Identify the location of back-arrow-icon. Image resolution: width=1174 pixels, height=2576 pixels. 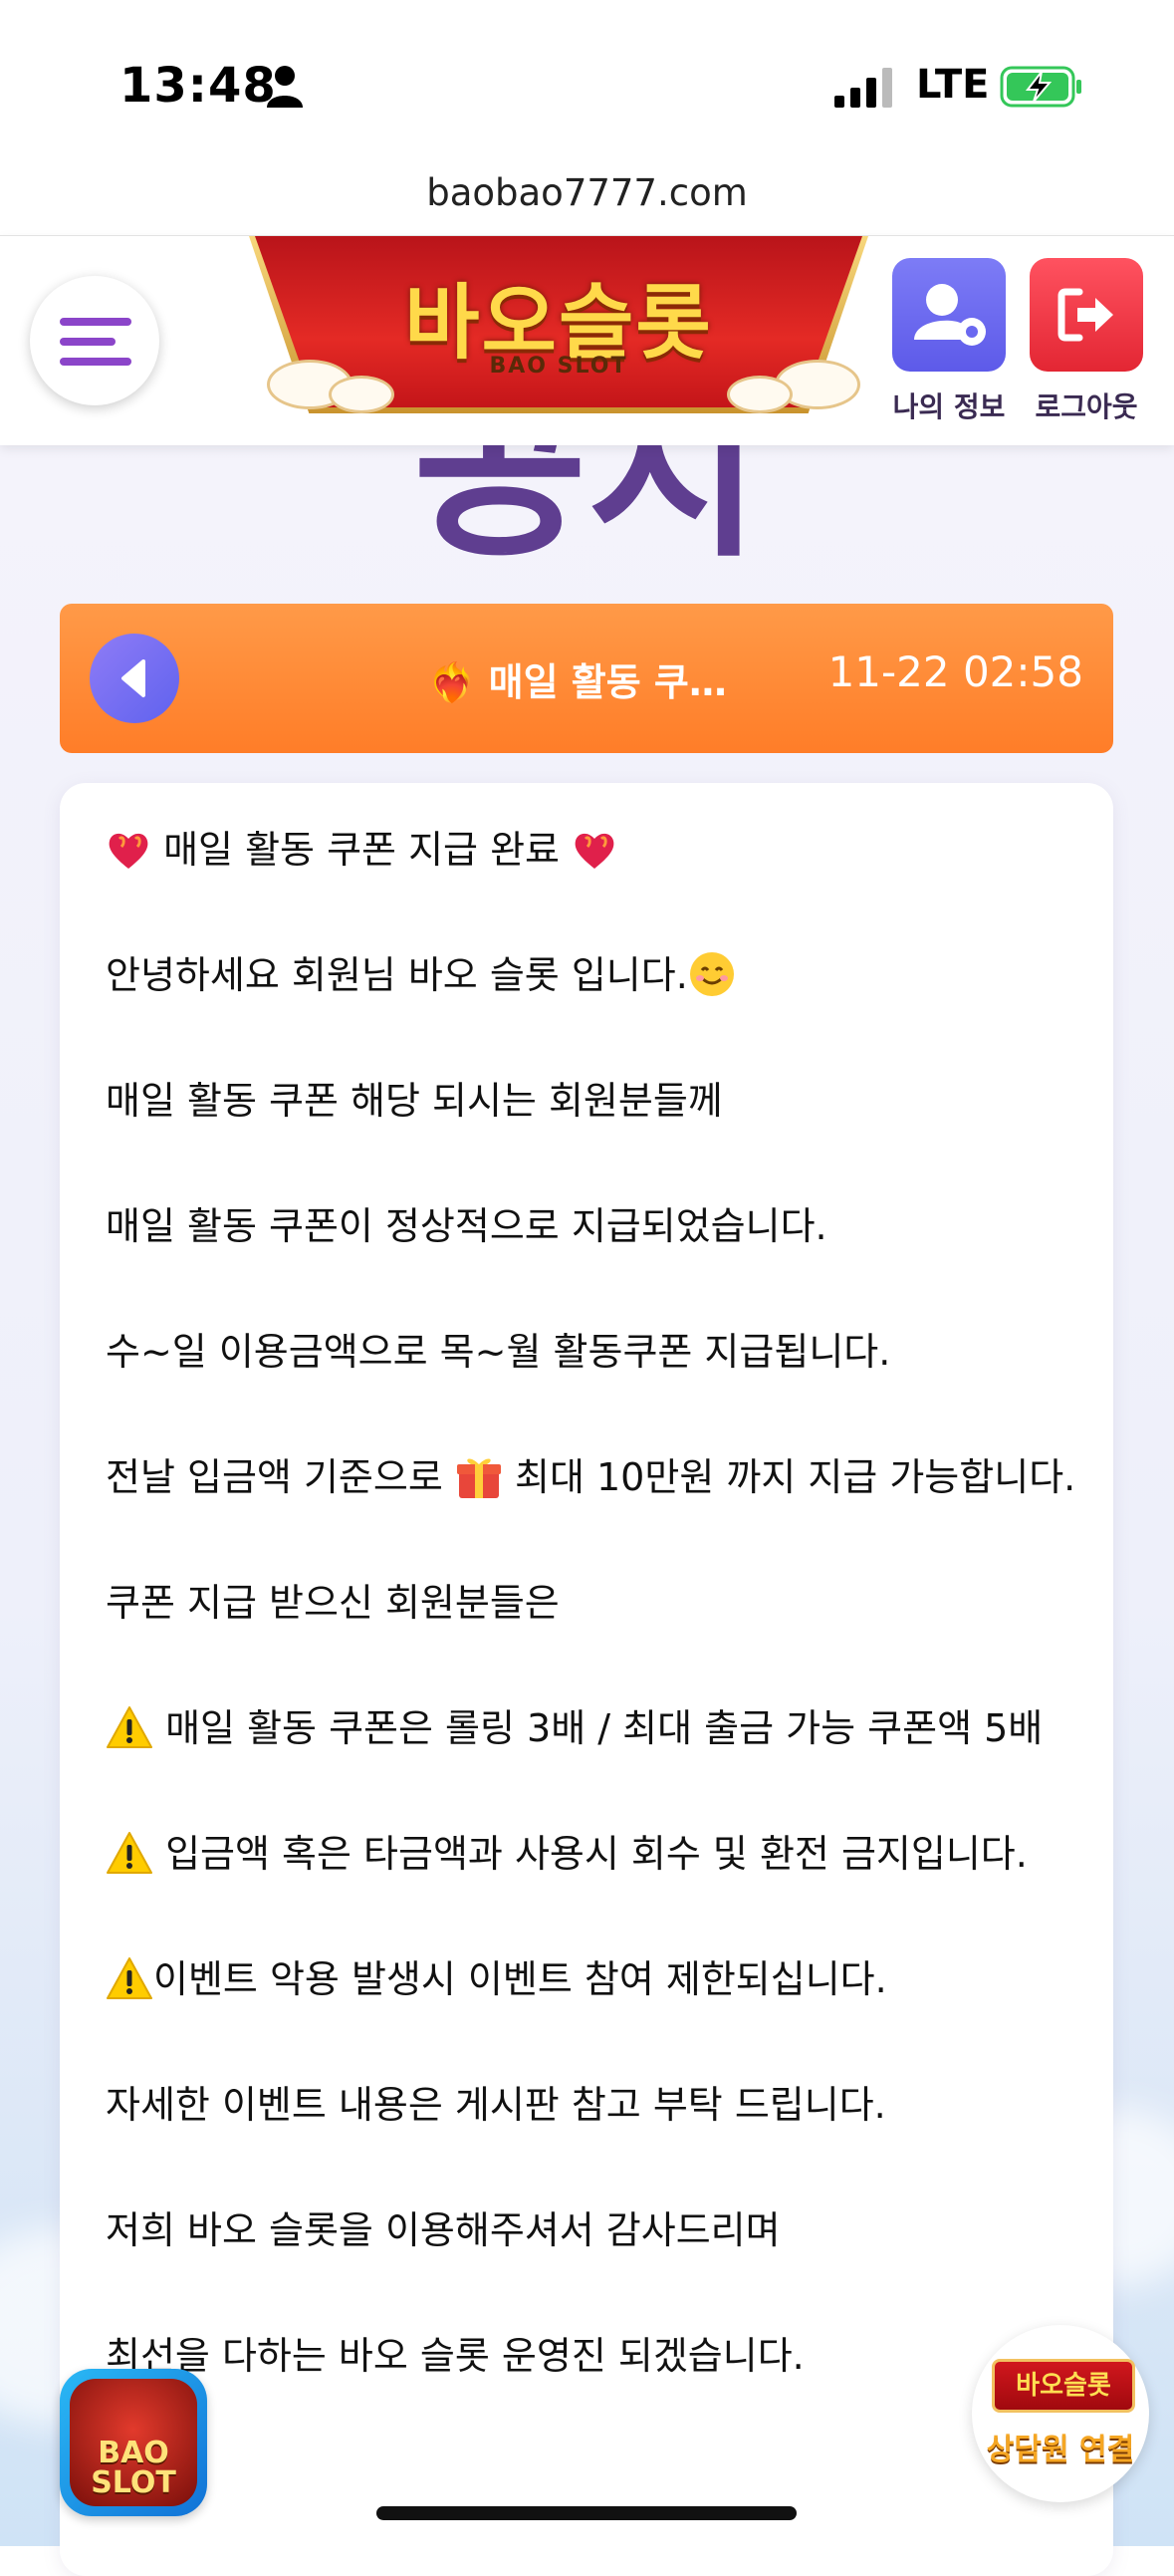
(133, 678).